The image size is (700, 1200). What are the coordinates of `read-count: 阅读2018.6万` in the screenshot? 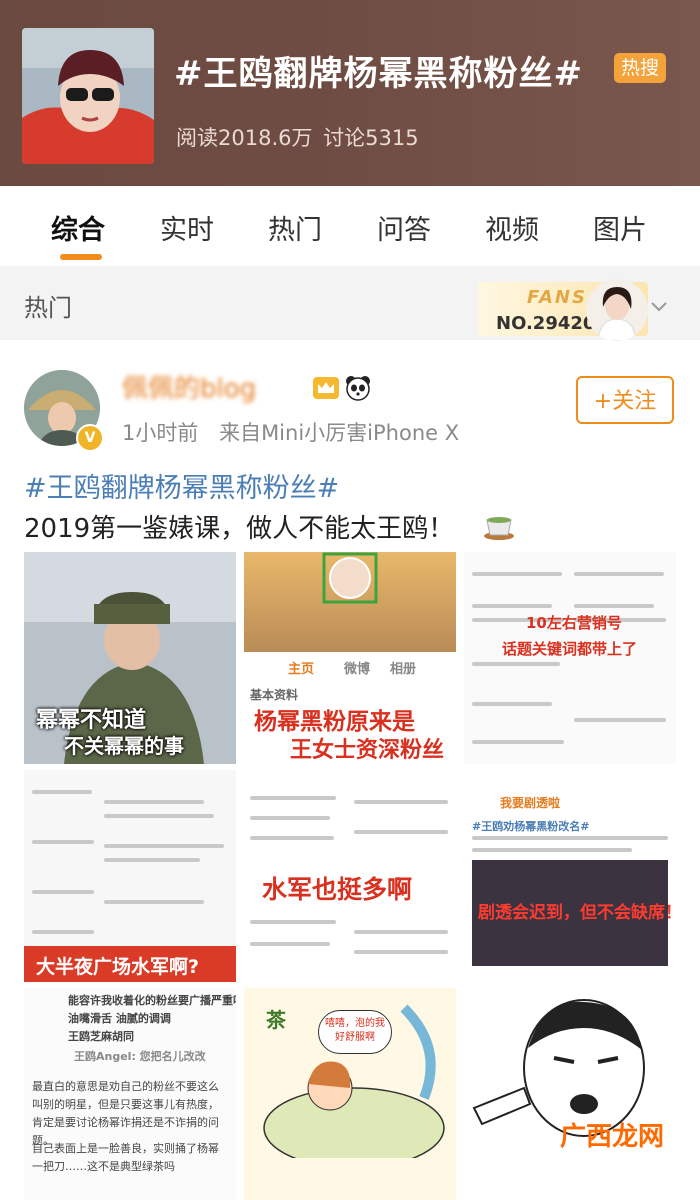 It's located at (244, 138).